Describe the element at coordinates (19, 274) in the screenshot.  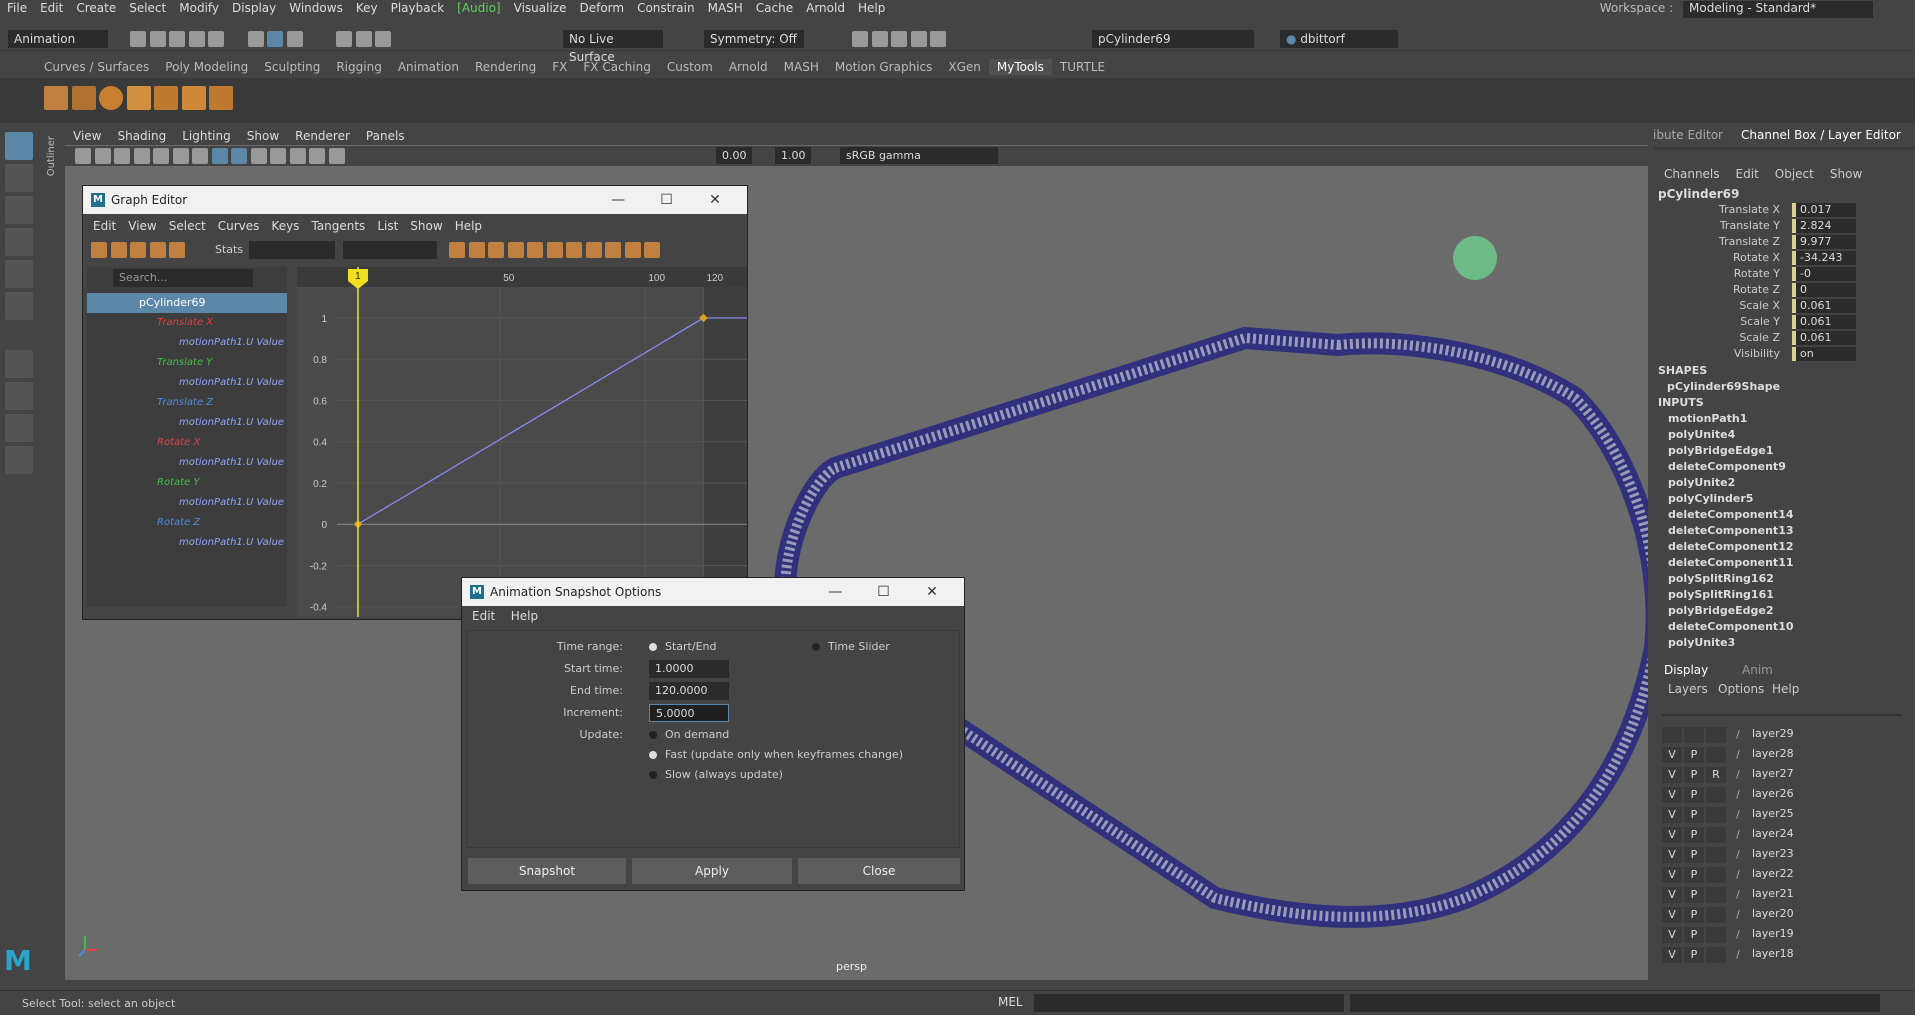
I see `rotate-tool-icon` at that location.